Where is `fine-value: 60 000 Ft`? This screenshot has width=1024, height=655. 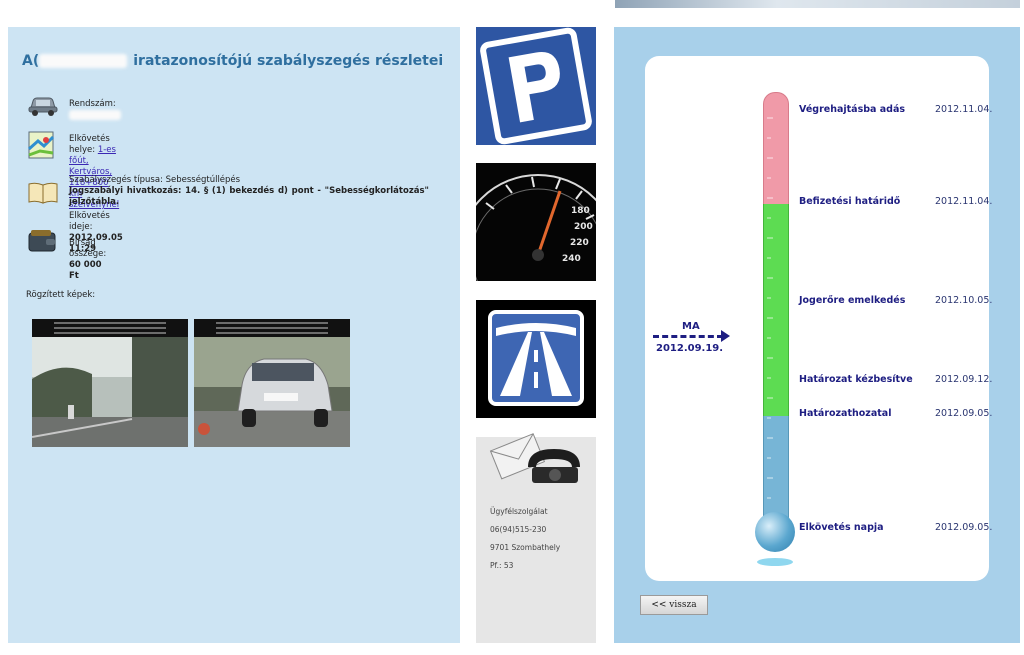
fine-value: 60 000 Ft is located at coordinates (85, 270).